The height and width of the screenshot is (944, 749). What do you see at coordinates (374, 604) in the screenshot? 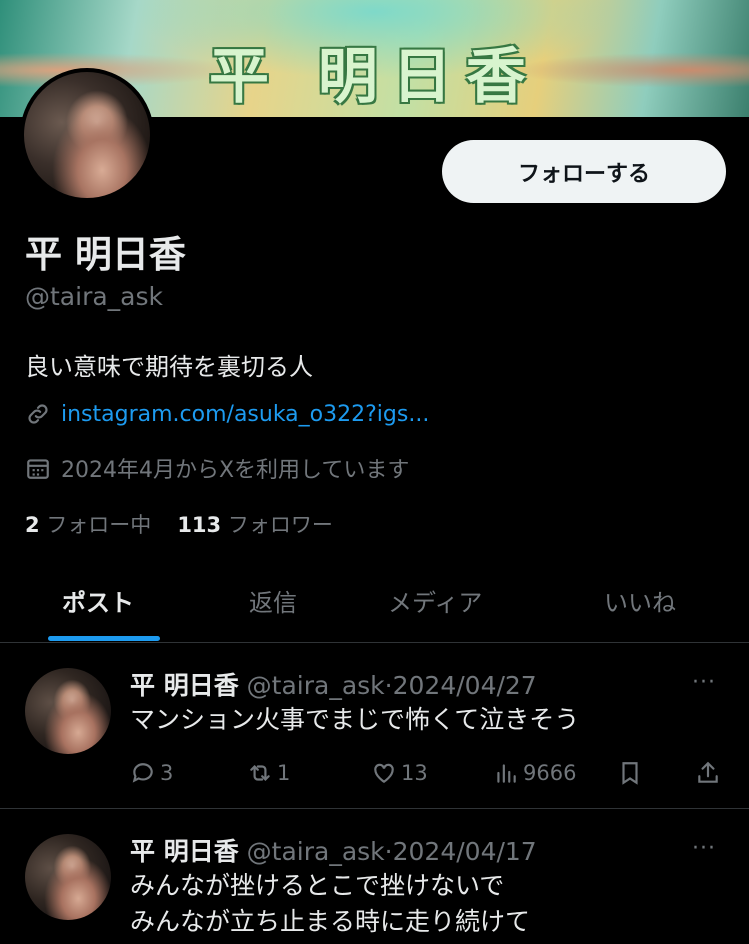
I see `profile-tabs: ポスト 返信 メディア いいね` at bounding box center [374, 604].